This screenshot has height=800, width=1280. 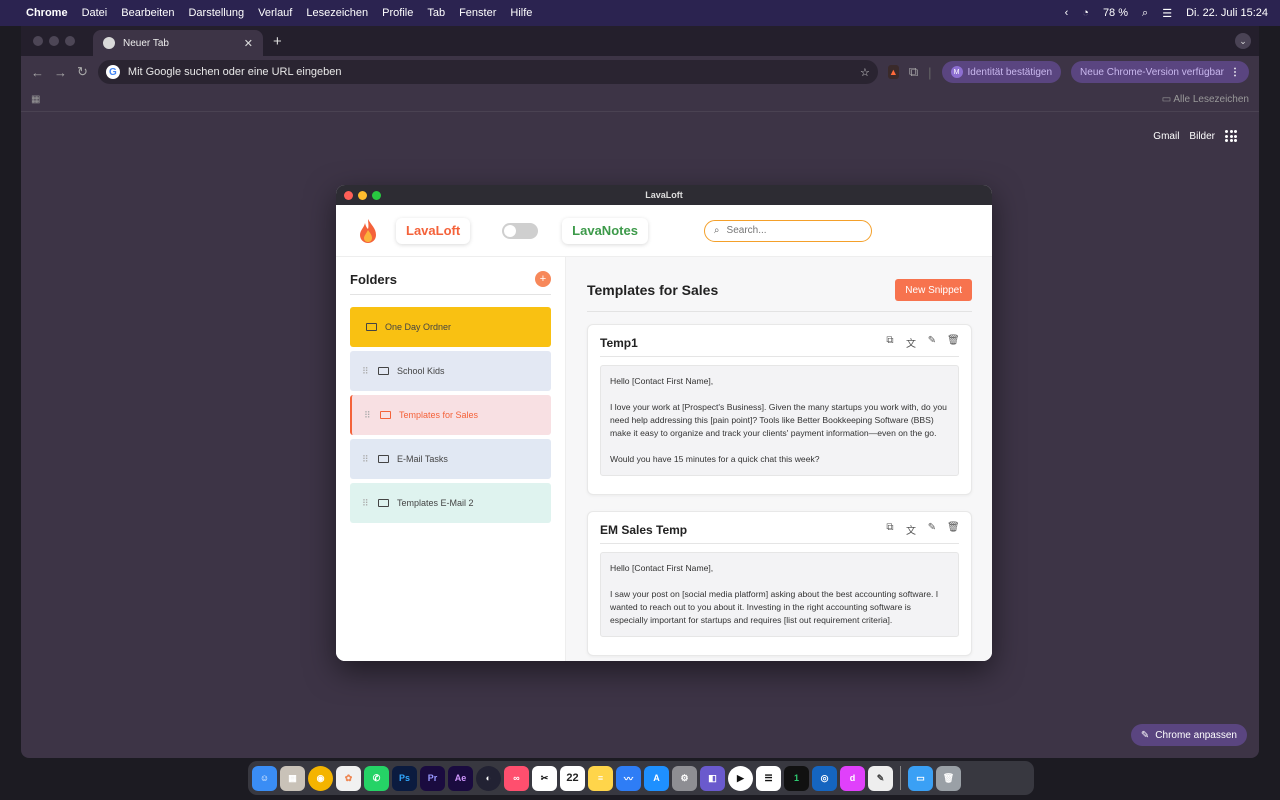 I want to click on lavaloft-extension-icon: ▲, so click(x=893, y=72).